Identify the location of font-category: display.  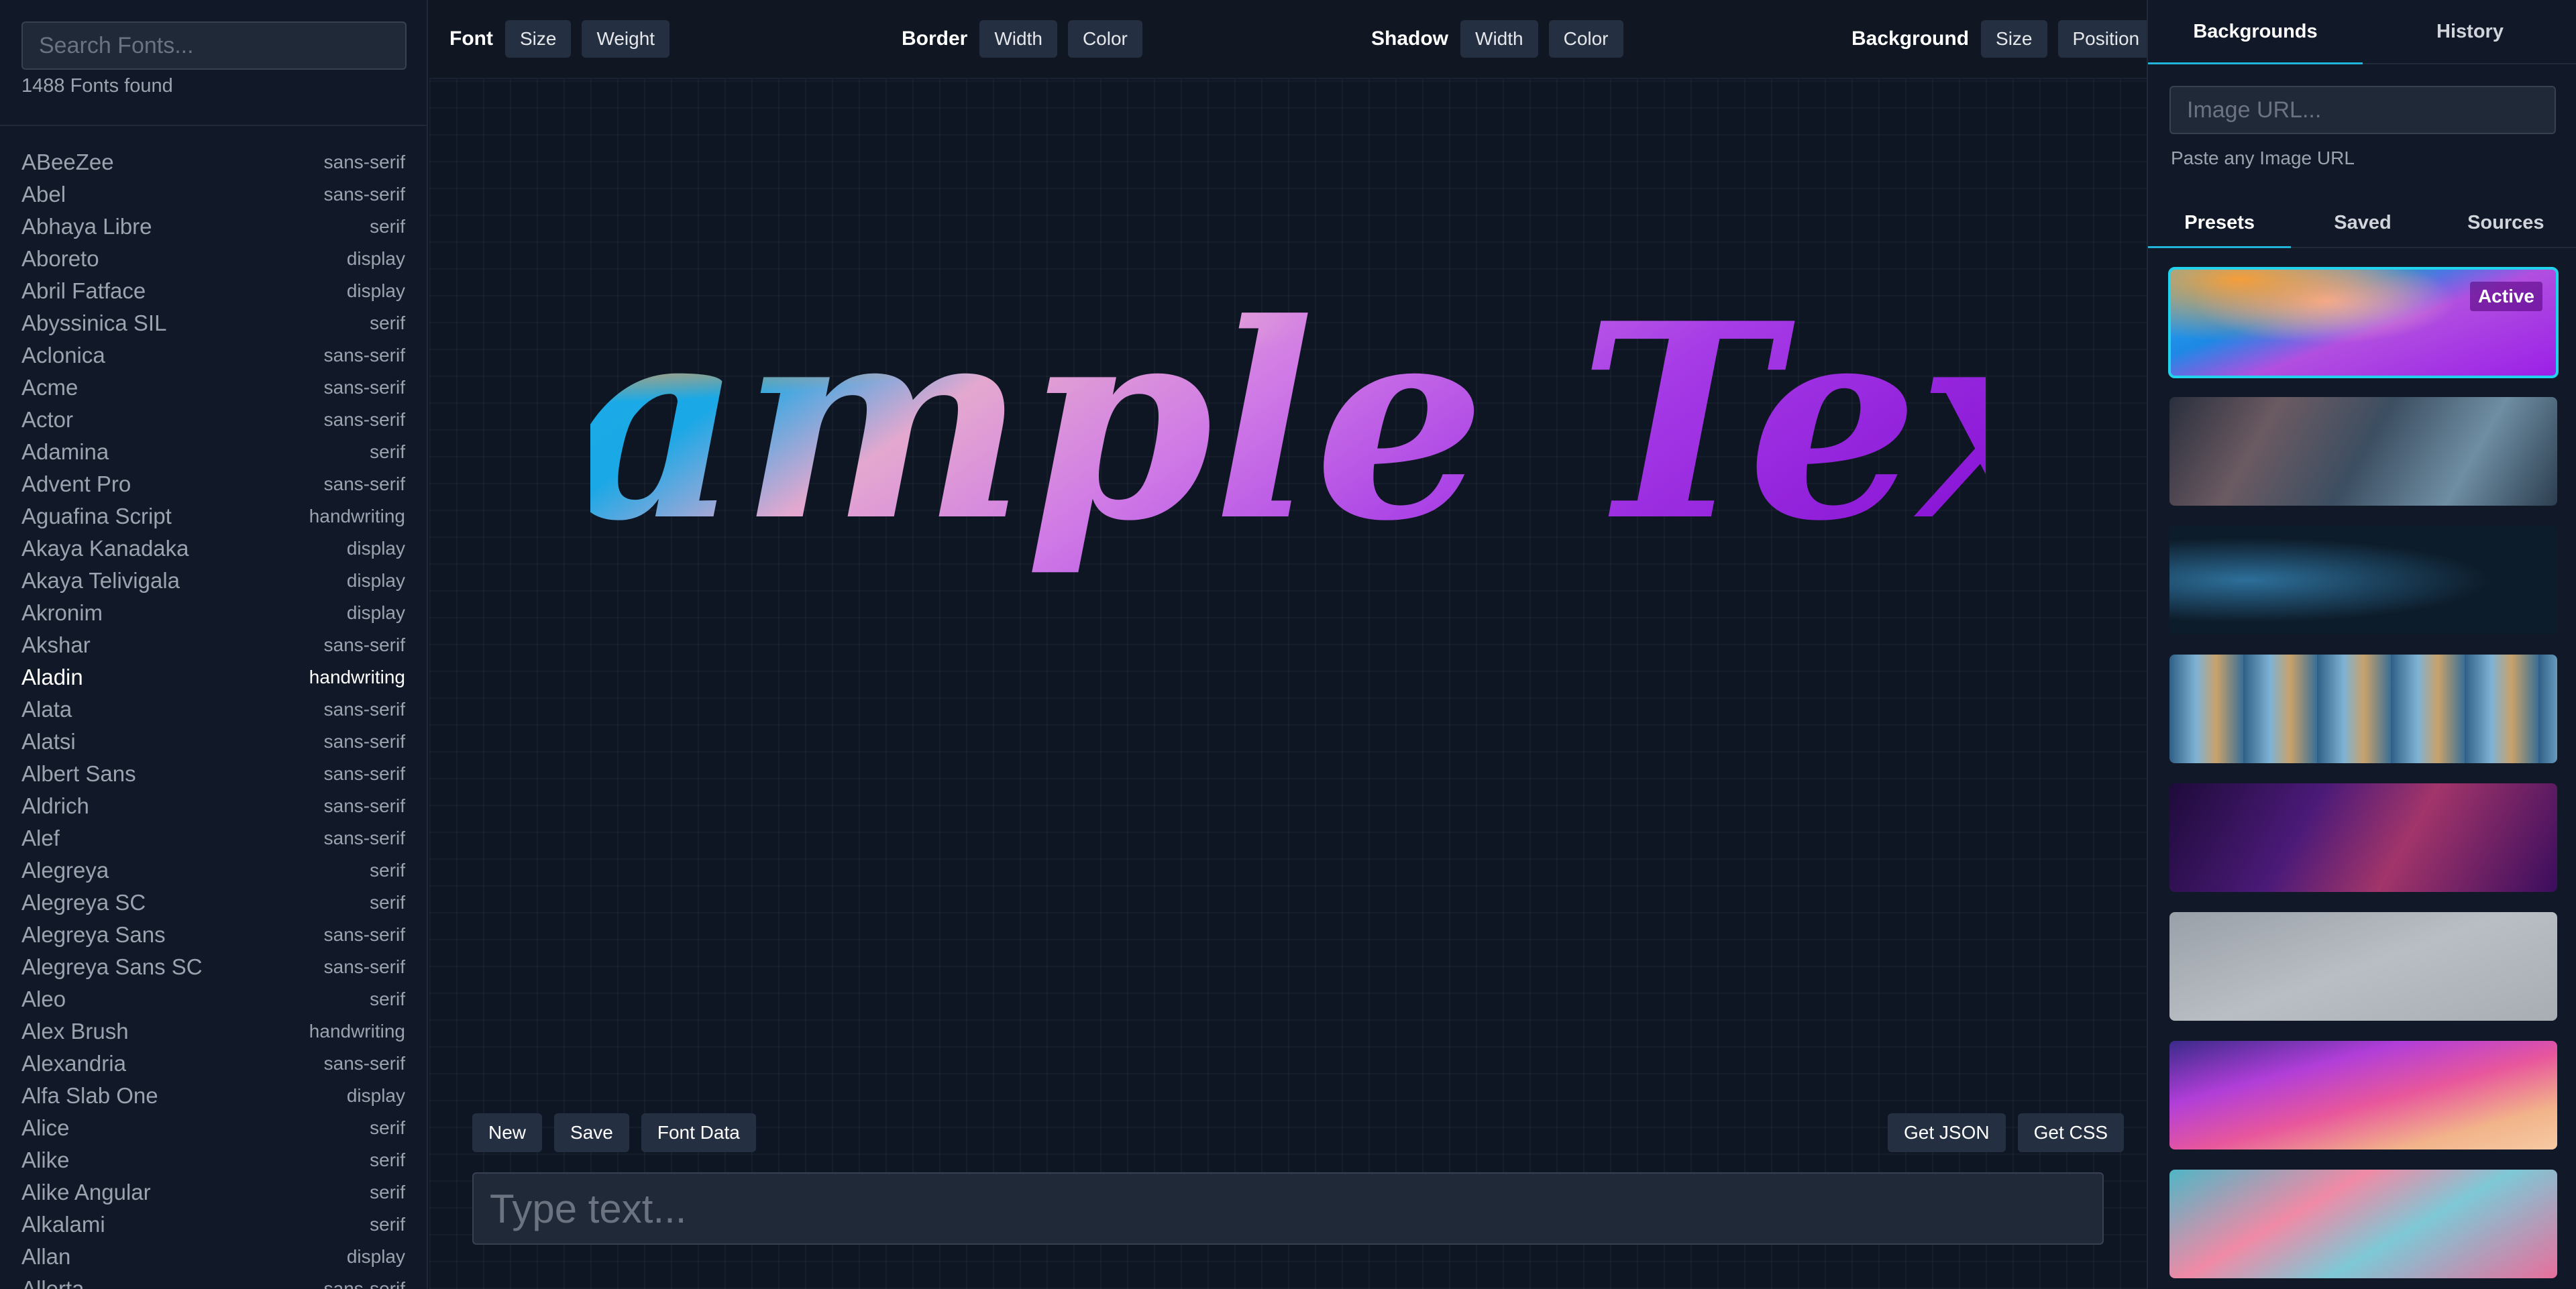
(375, 291).